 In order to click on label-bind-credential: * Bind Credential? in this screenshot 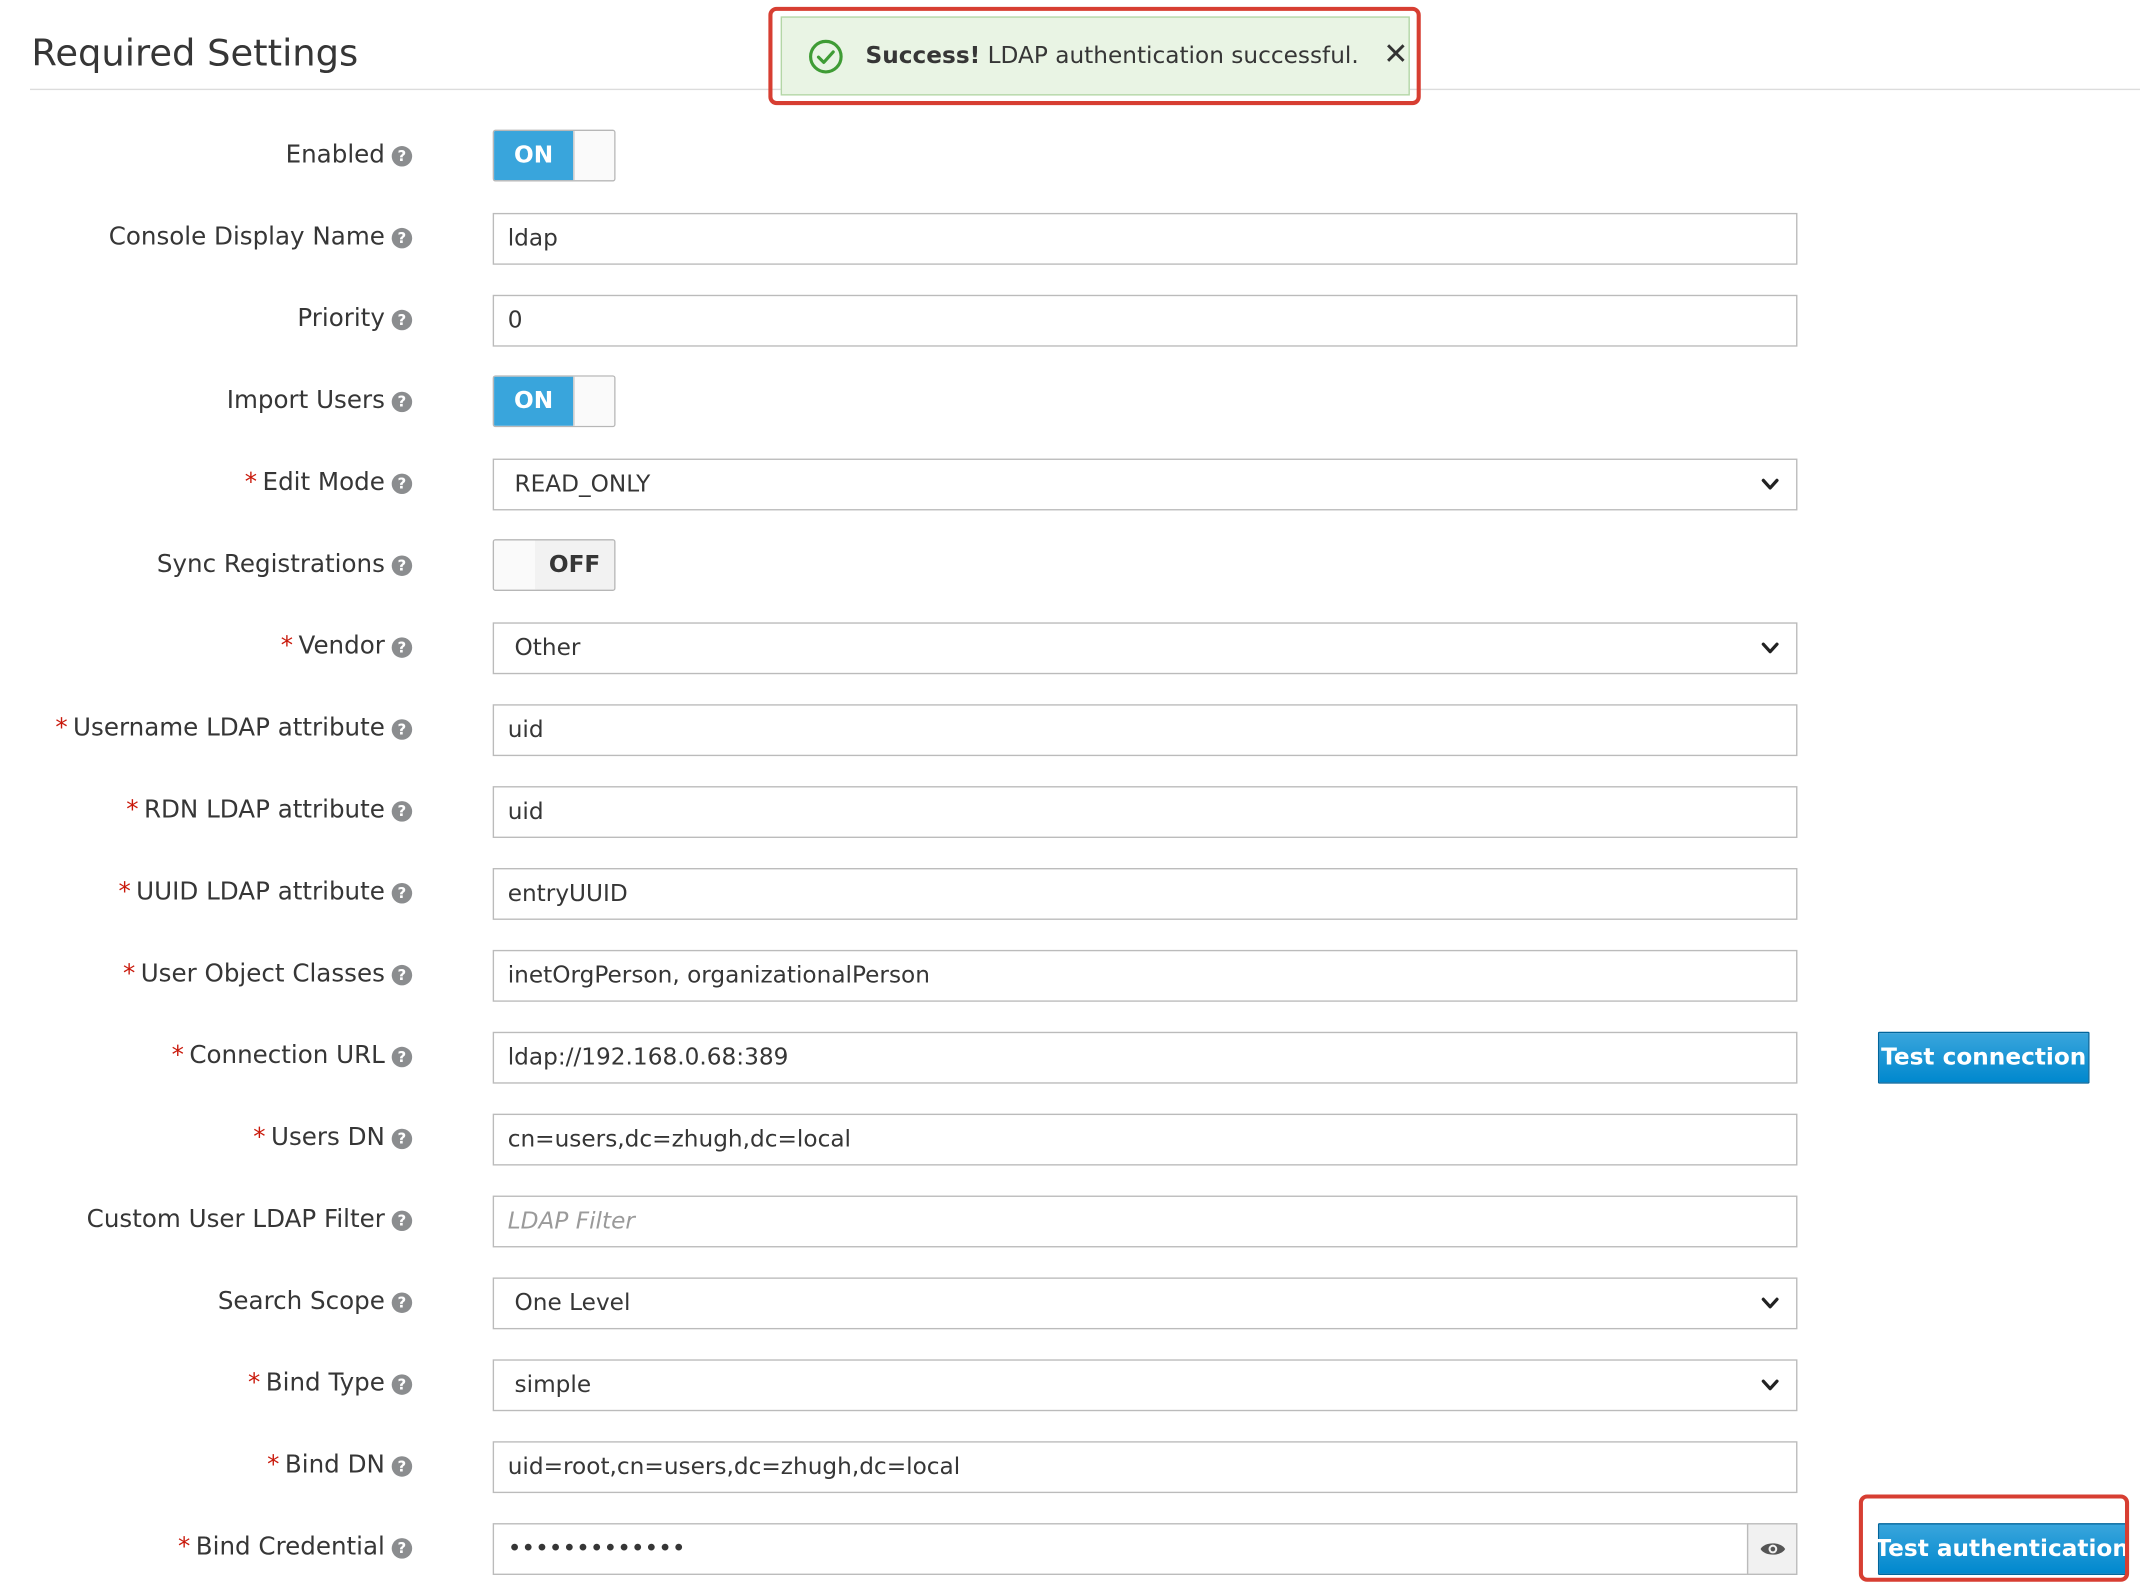, I will do `click(295, 1548)`.